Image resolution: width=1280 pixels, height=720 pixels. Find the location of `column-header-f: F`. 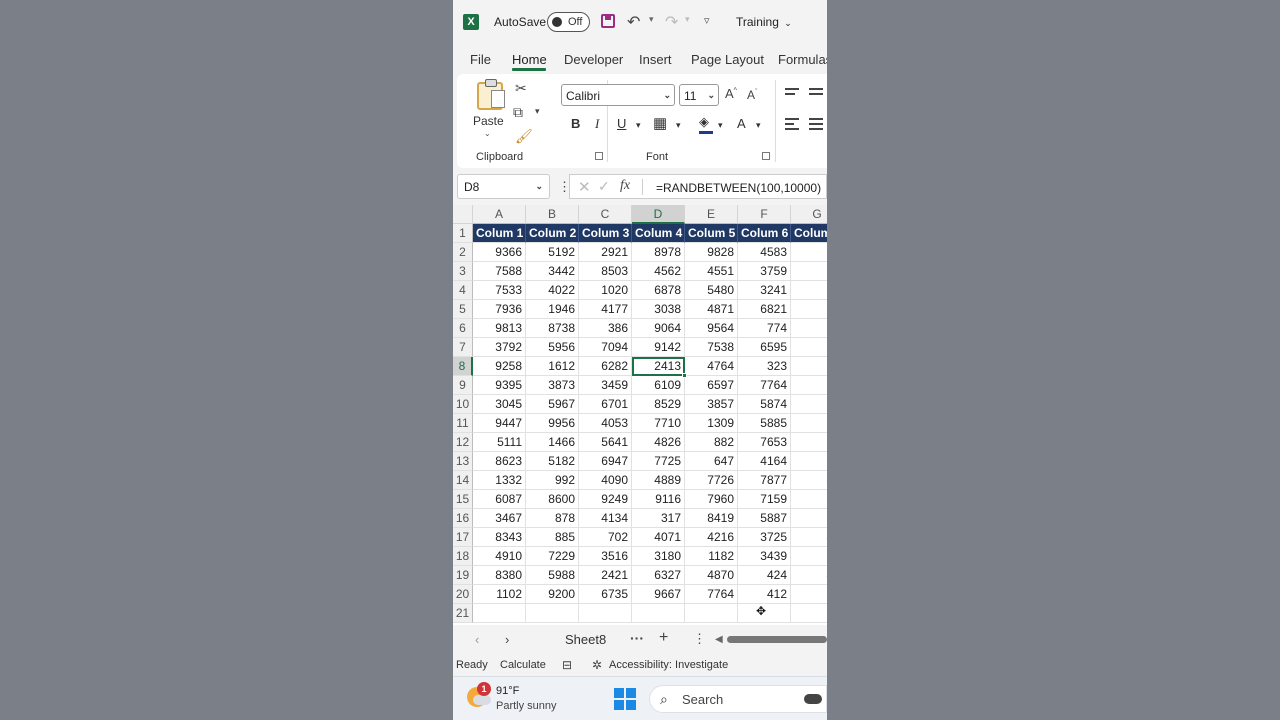

column-header-f: F is located at coordinates (764, 214).